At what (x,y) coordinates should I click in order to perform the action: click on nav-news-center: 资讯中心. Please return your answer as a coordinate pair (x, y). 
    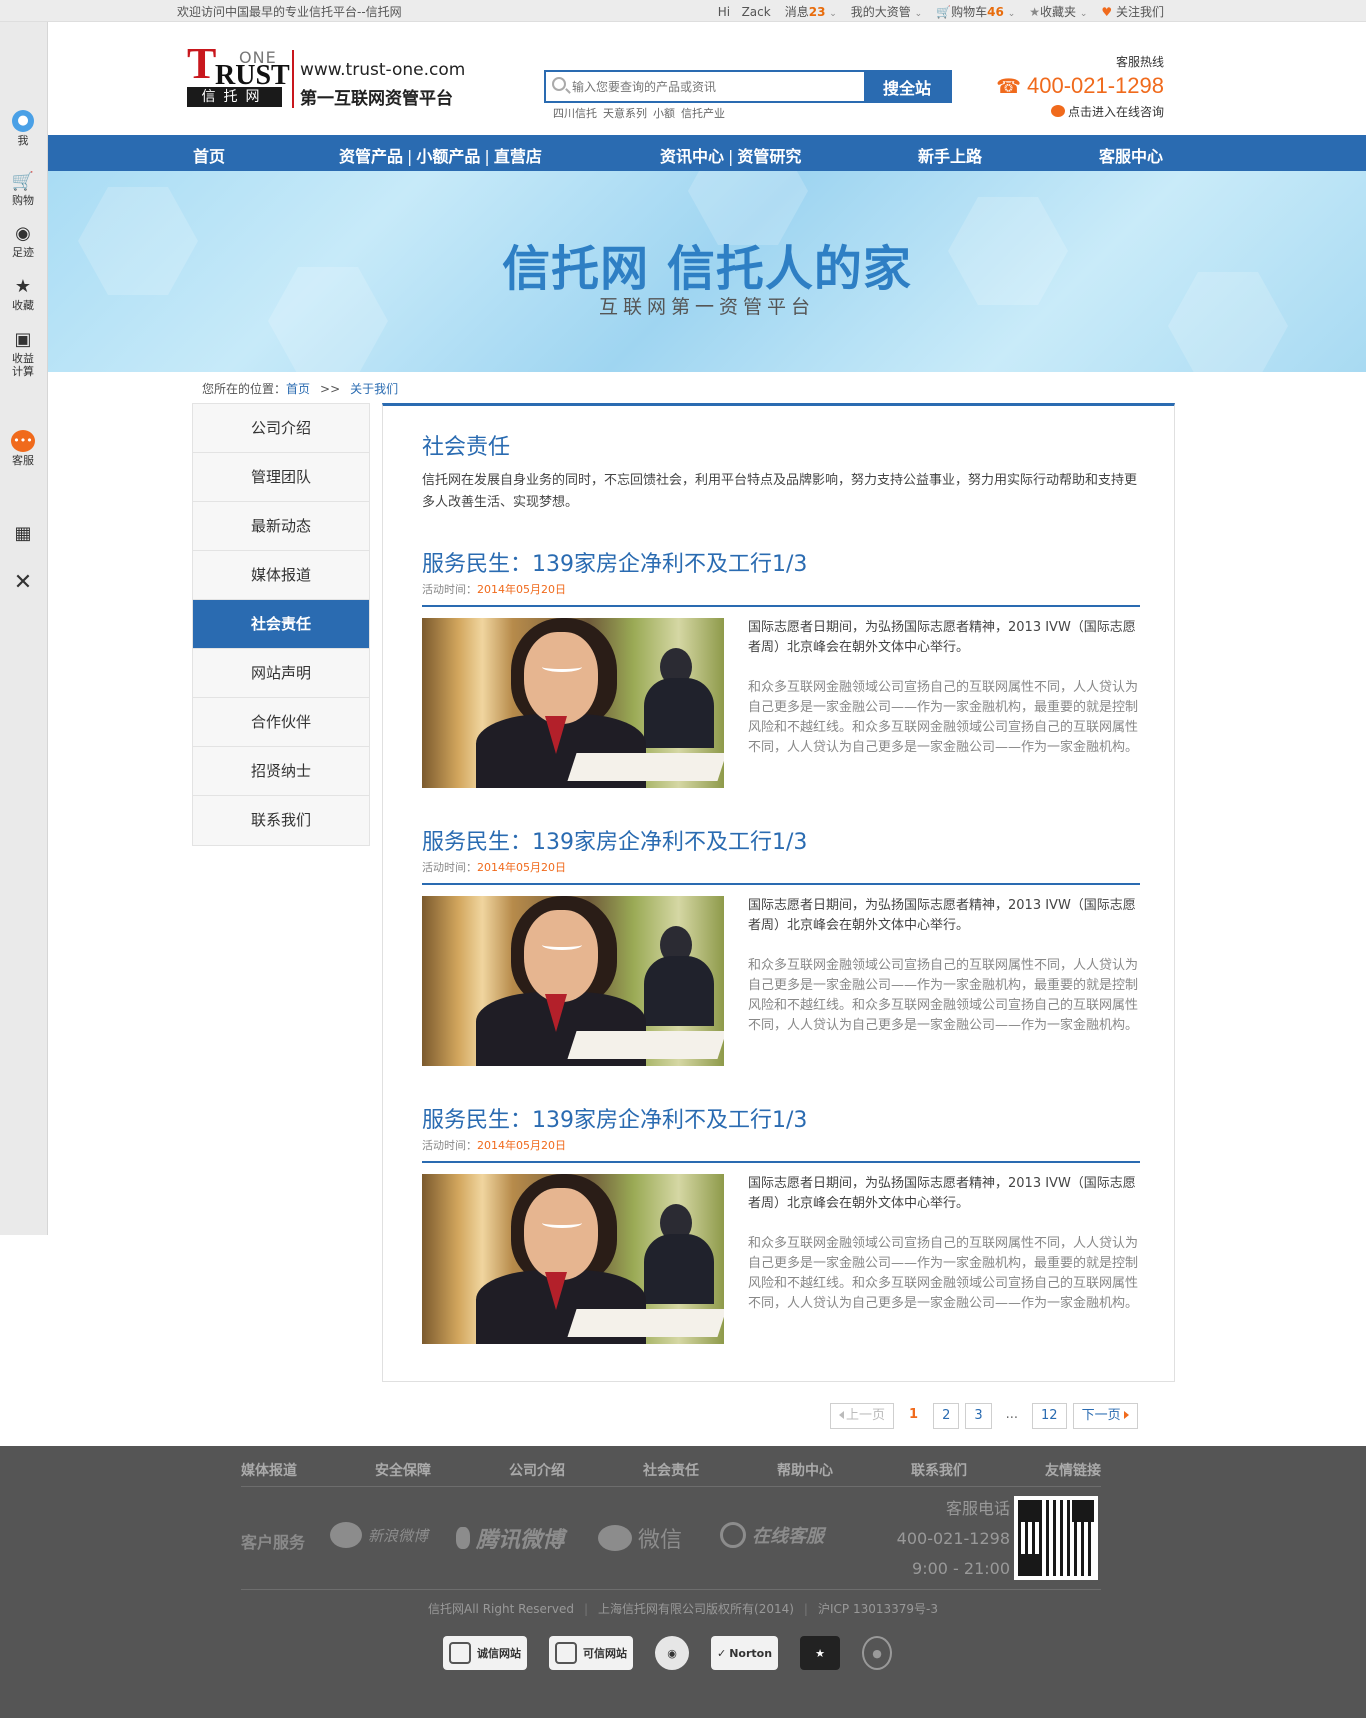
    Looking at the image, I should click on (692, 156).